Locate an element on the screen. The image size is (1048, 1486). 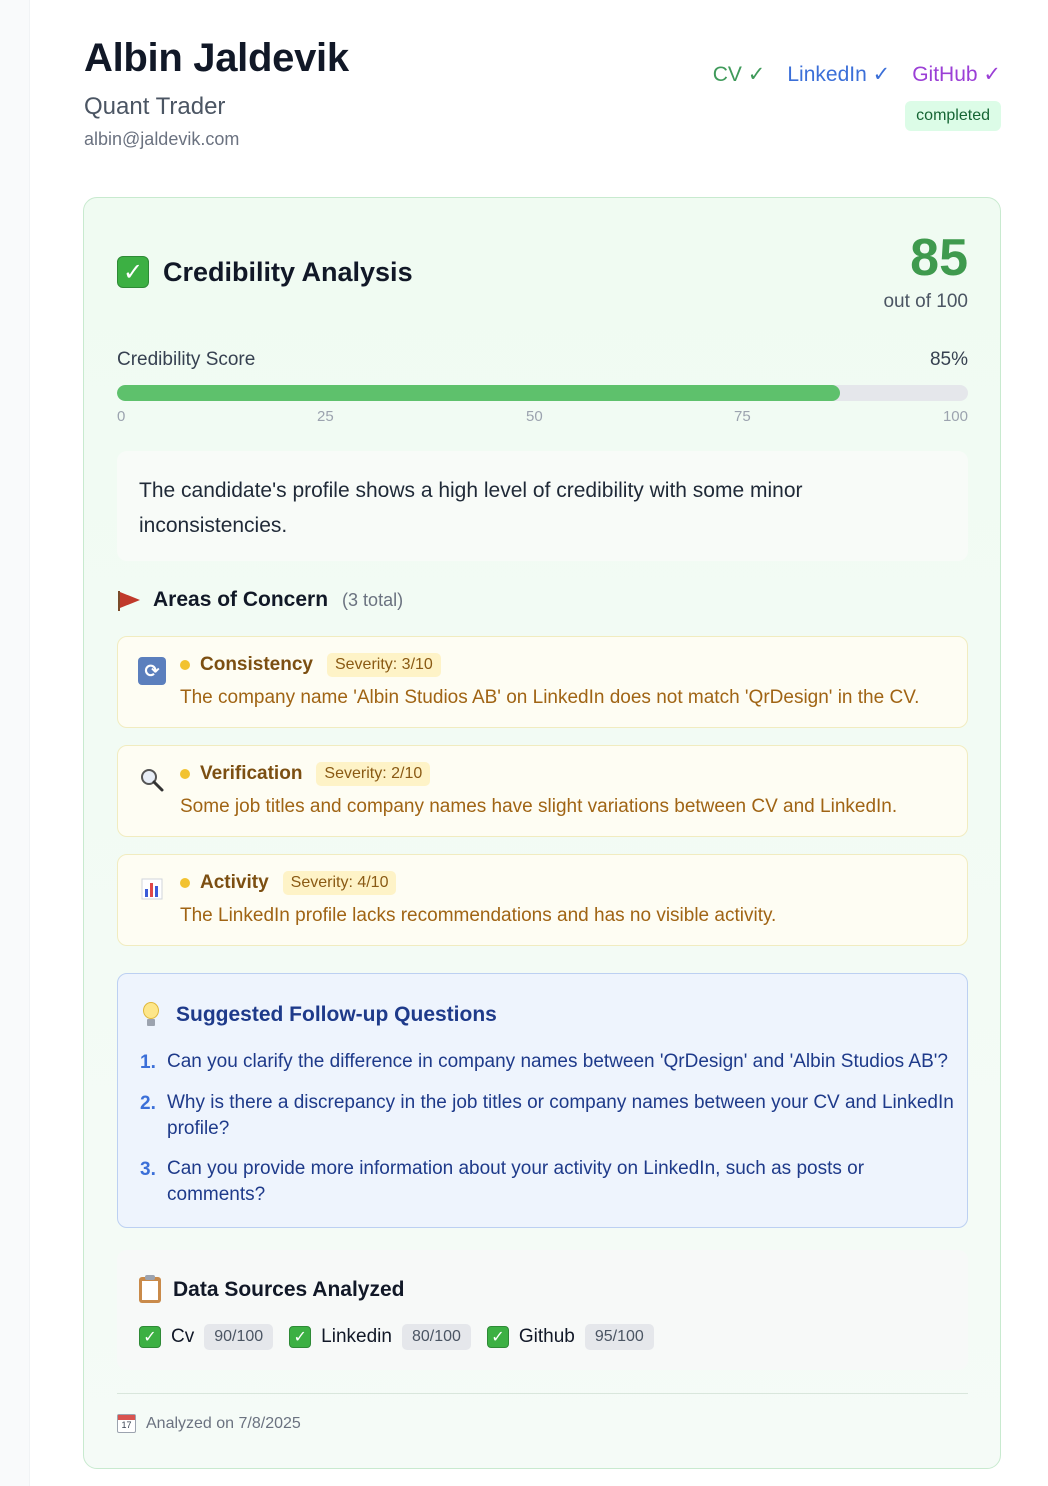
left-sidebar-strip is located at coordinates (15, 743).